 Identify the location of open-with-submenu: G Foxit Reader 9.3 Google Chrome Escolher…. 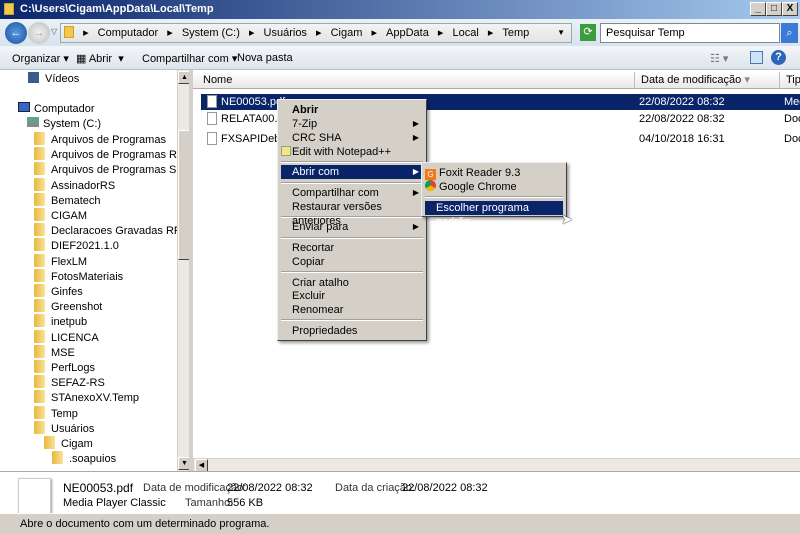
(494, 195).